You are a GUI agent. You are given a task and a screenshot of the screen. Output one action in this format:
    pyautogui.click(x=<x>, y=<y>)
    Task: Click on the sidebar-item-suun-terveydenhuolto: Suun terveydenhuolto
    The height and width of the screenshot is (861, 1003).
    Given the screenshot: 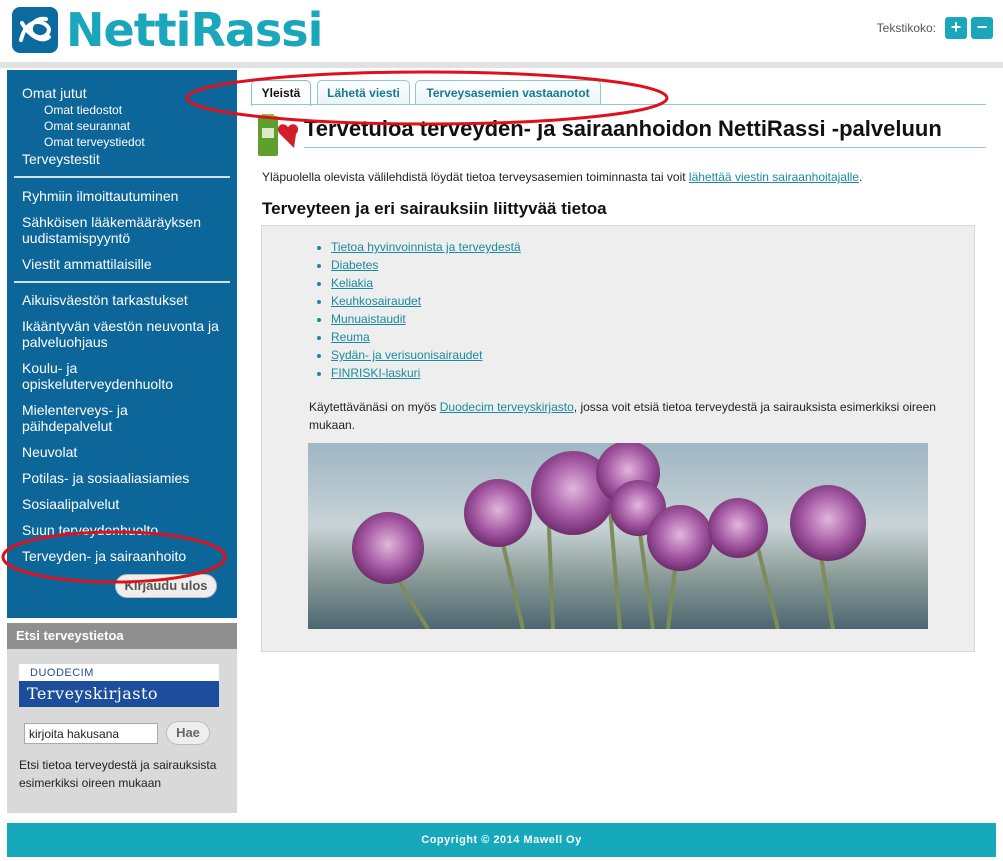 What is the action you would take?
    pyautogui.click(x=90, y=530)
    